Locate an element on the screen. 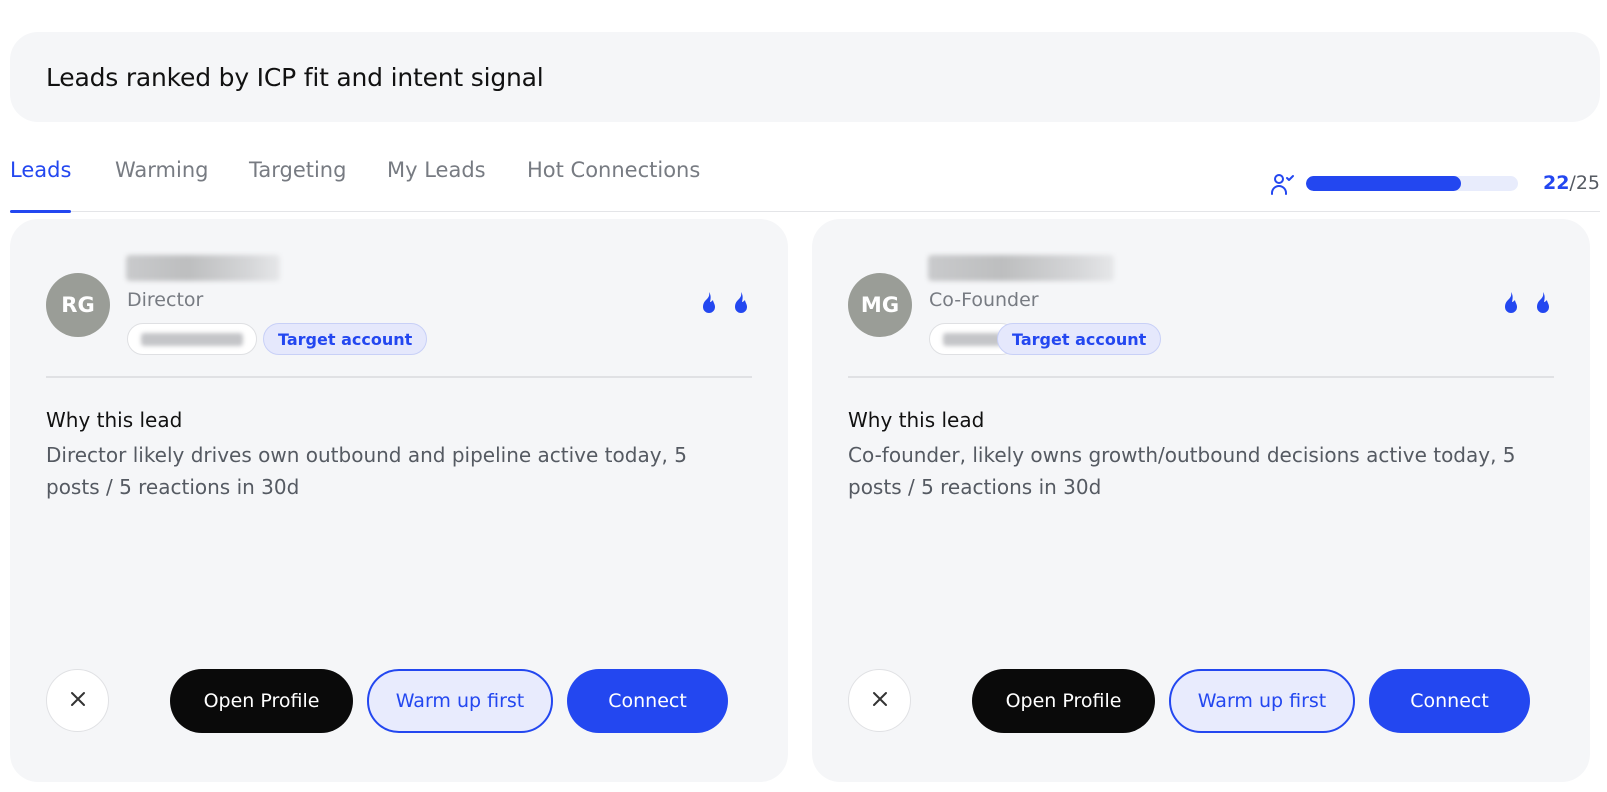 This screenshot has height=792, width=1607. progress-total: /25 is located at coordinates (1584, 183).